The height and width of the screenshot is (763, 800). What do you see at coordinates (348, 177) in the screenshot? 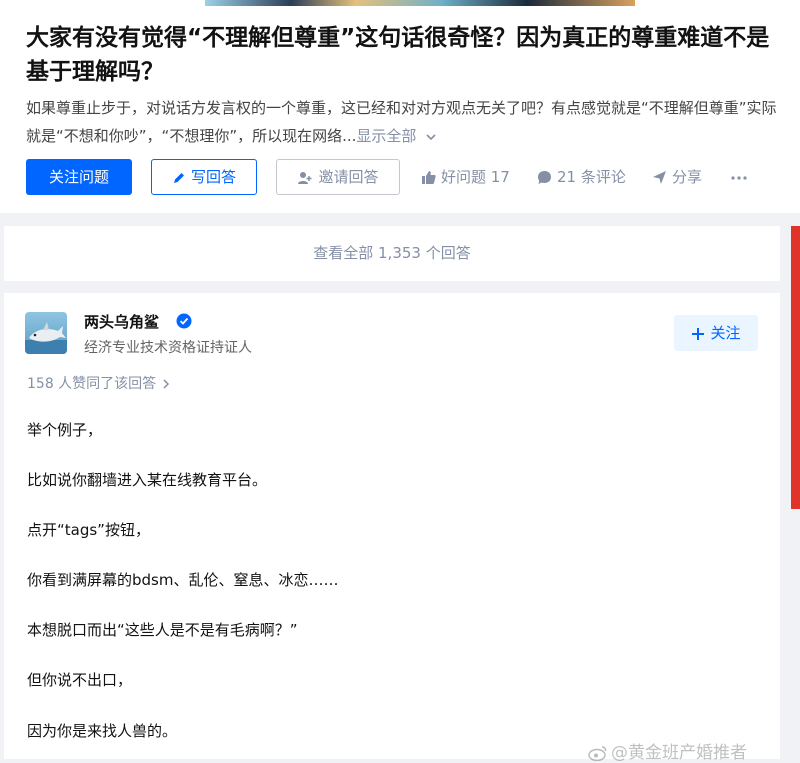
I see `invite-answer-label: 邀请回答` at bounding box center [348, 177].